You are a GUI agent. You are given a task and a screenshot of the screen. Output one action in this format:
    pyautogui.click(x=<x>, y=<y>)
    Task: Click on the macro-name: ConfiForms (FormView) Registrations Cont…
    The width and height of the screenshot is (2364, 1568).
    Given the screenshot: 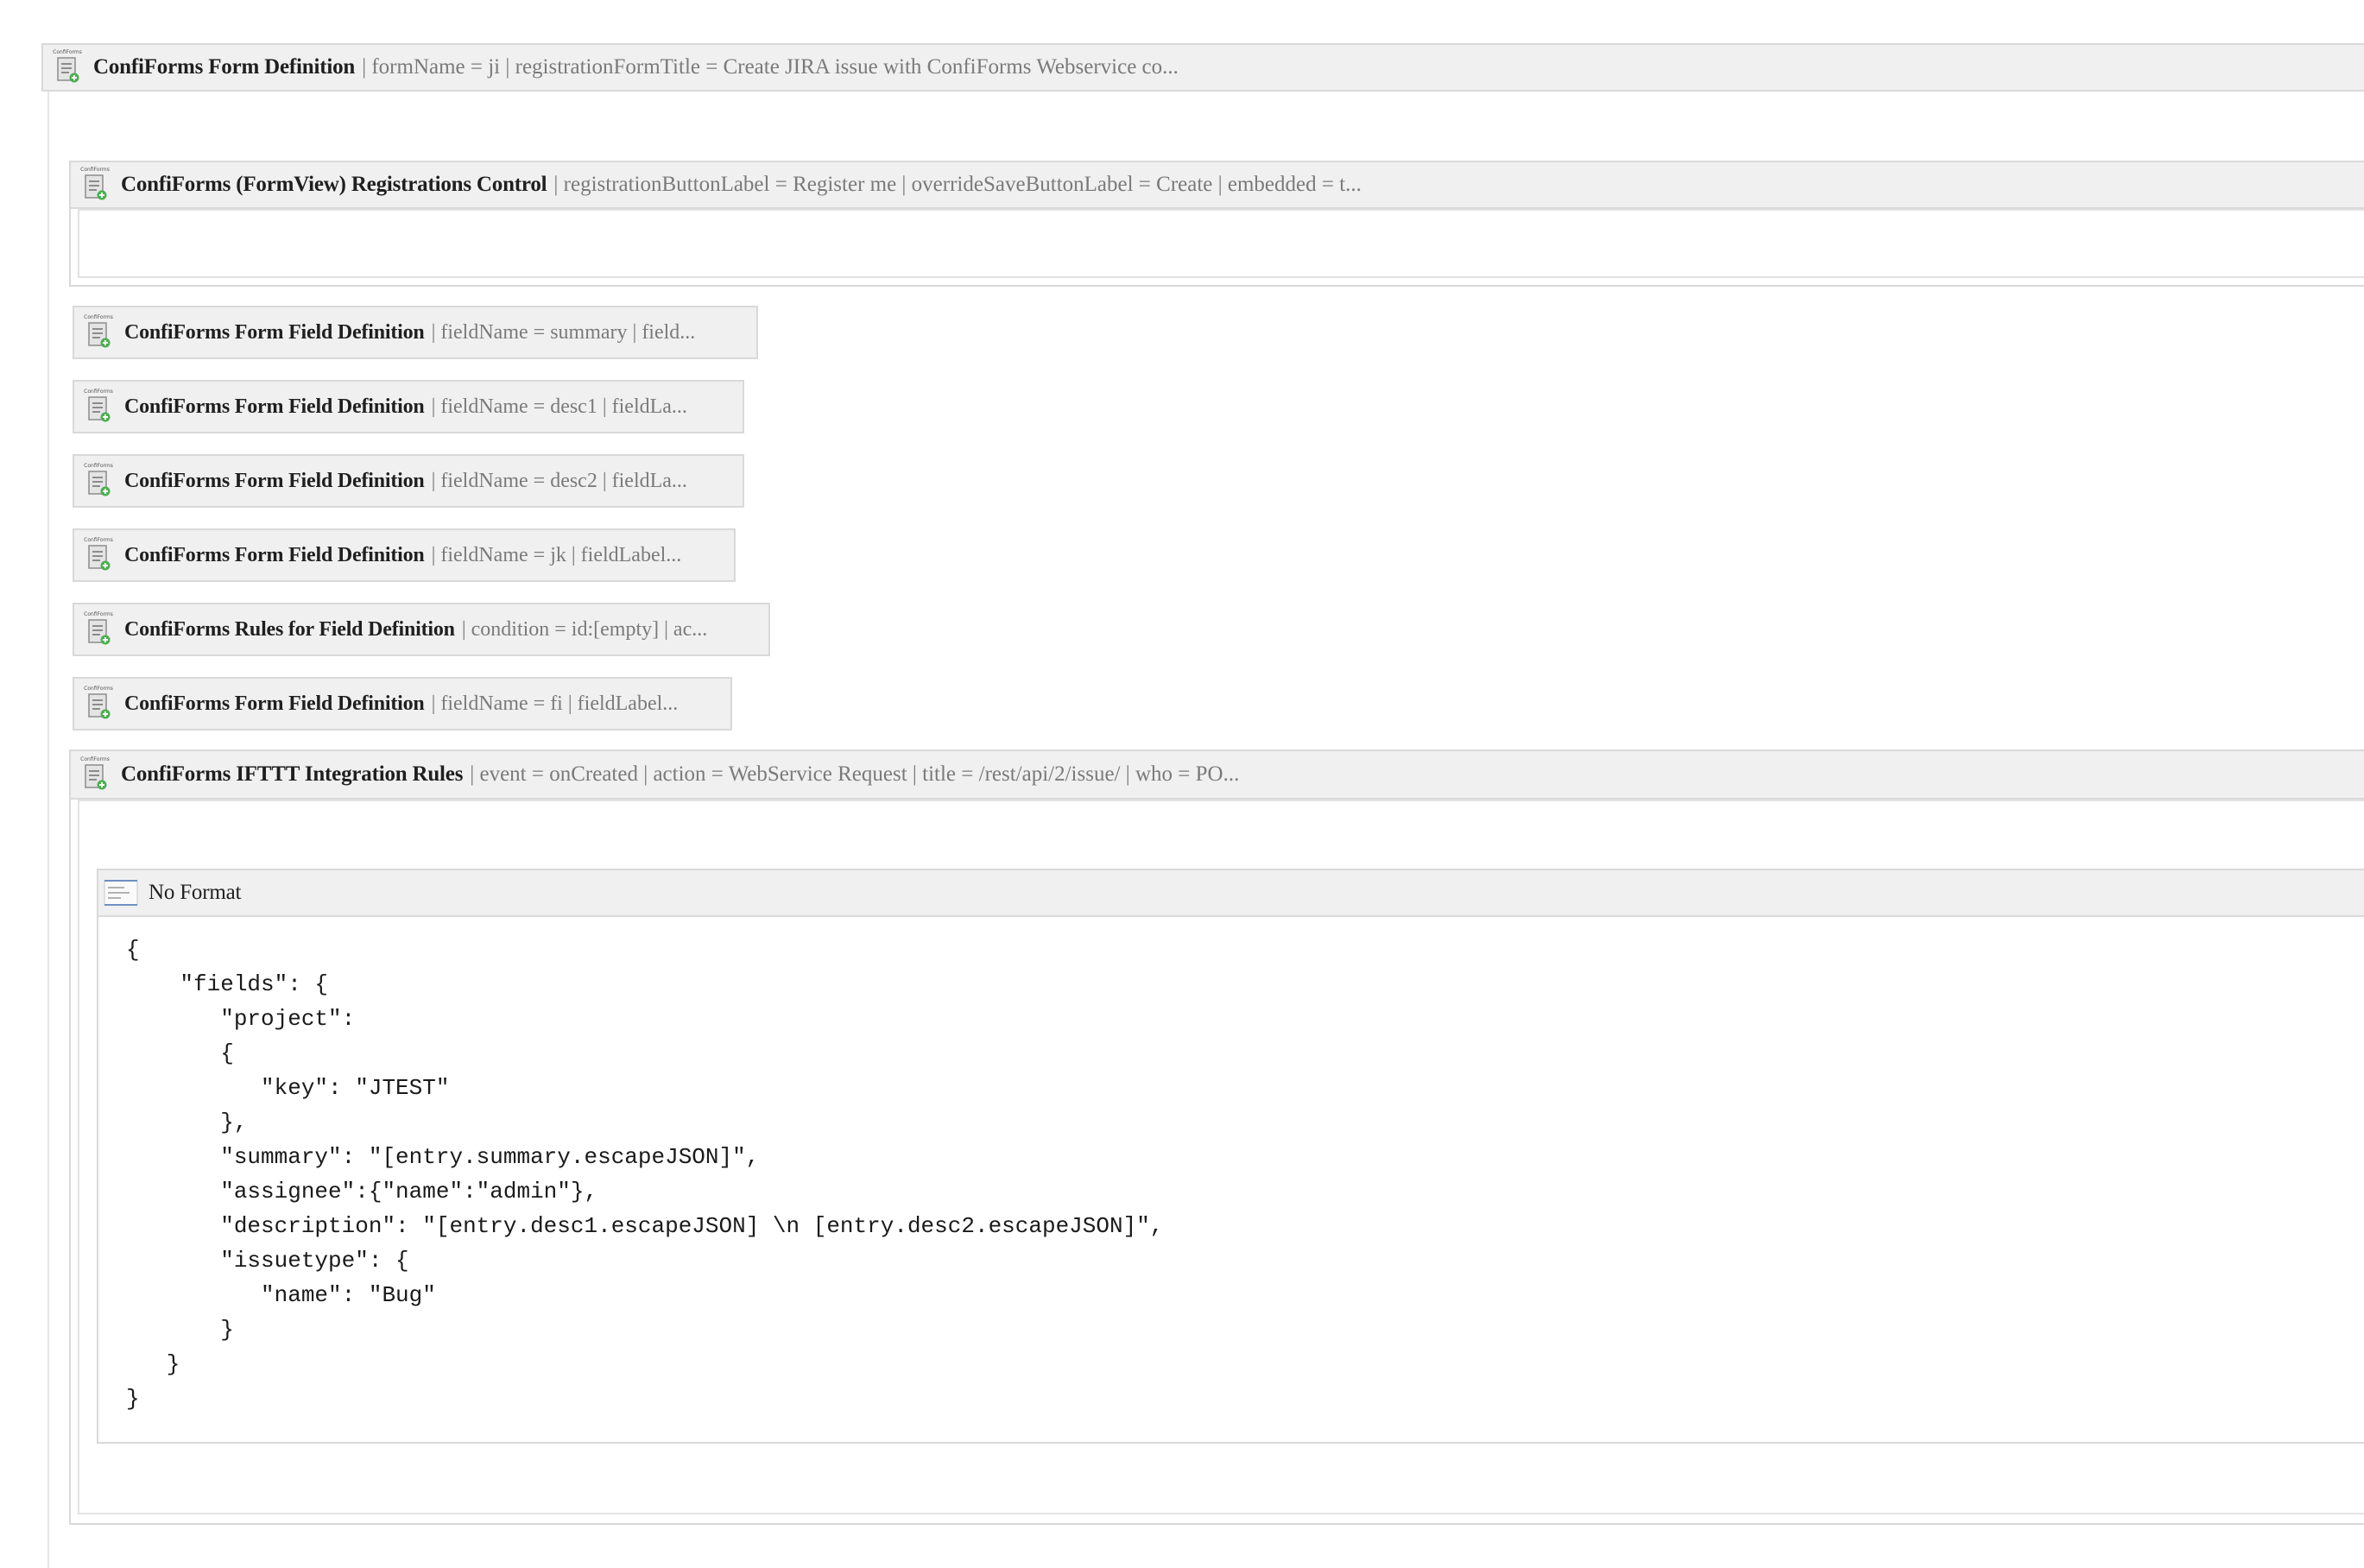 What is the action you would take?
    pyautogui.click(x=334, y=185)
    